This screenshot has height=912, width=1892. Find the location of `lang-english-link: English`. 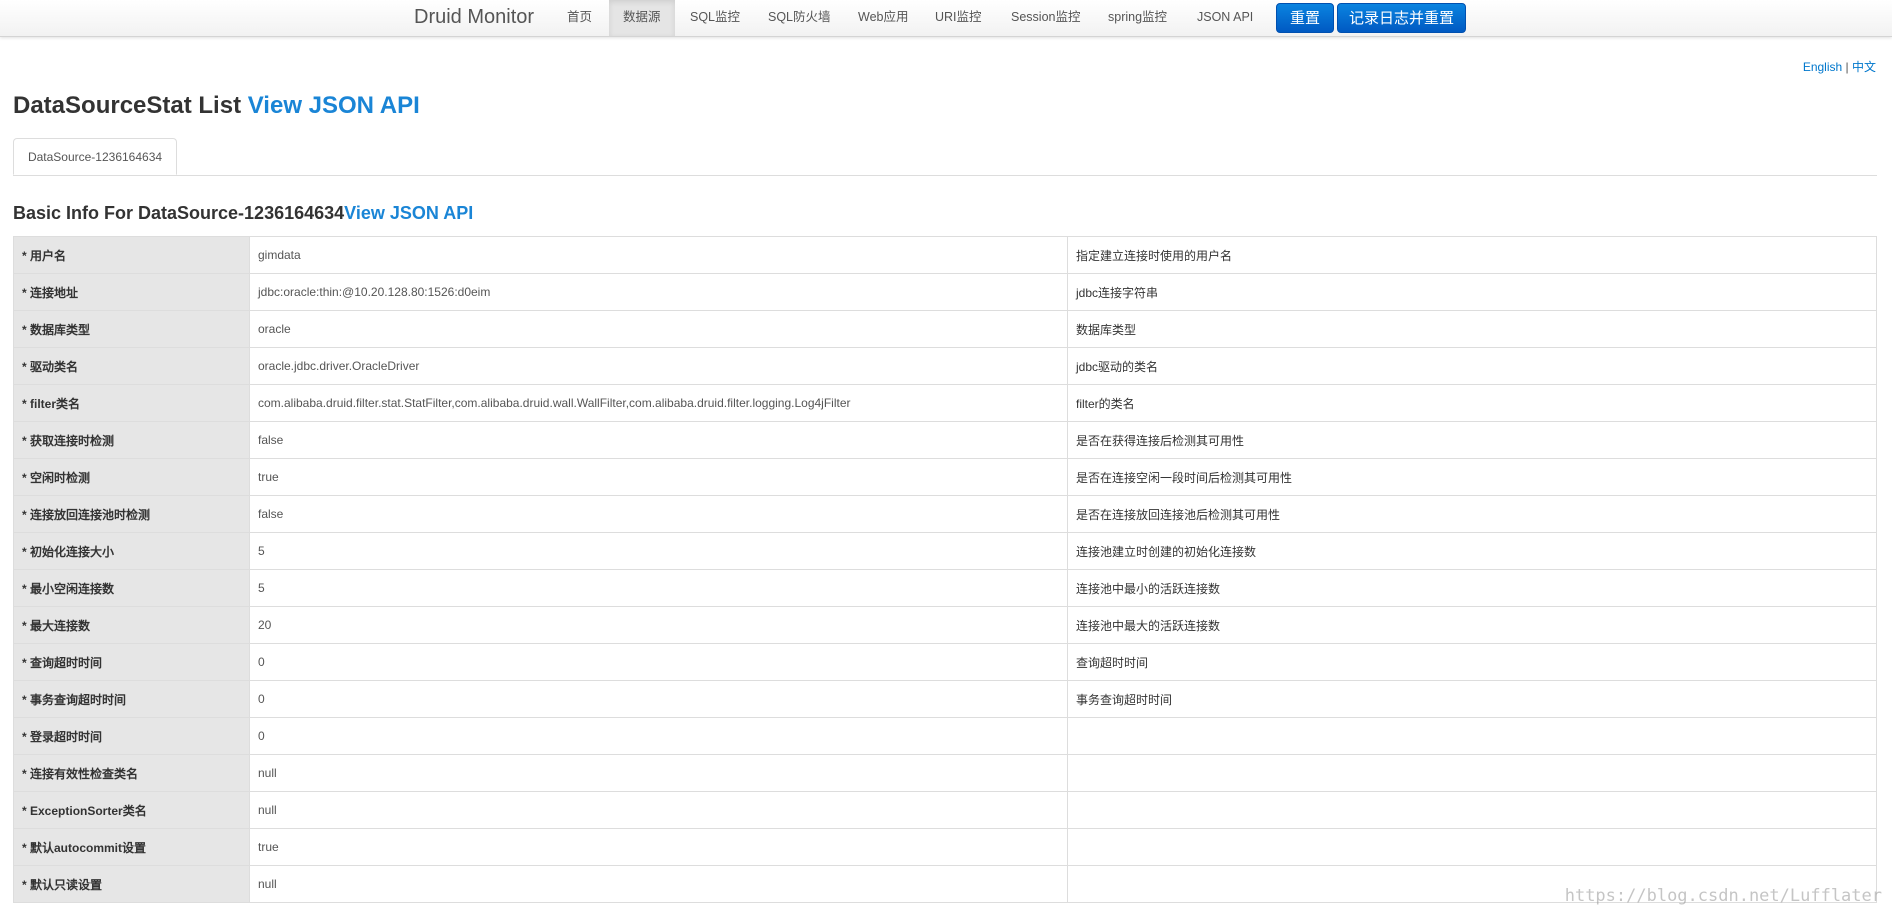

lang-english-link: English is located at coordinates (1822, 67).